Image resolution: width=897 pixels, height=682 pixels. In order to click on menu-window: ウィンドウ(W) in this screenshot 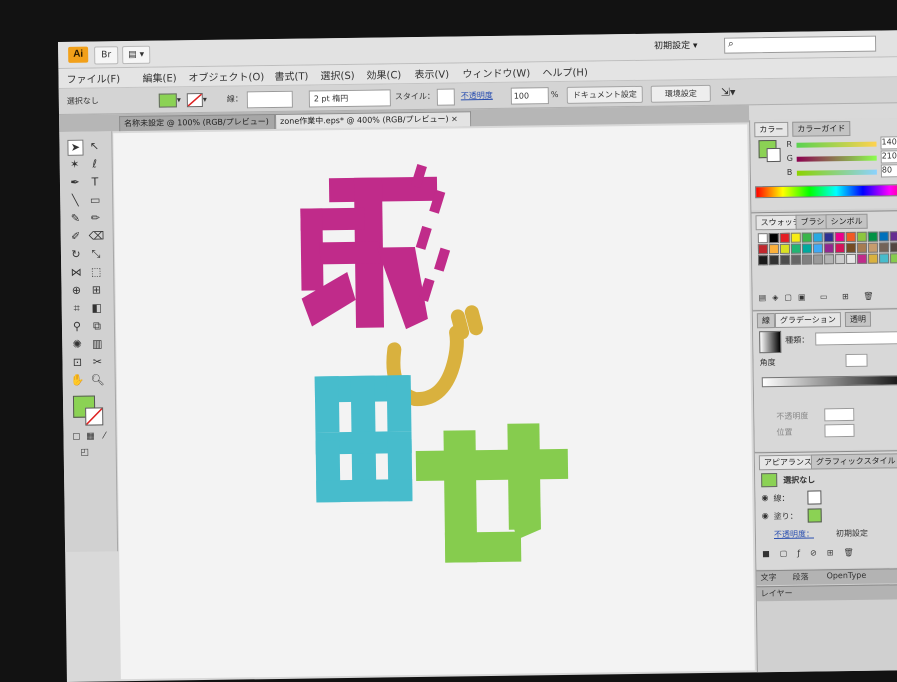, I will do `click(496, 72)`.